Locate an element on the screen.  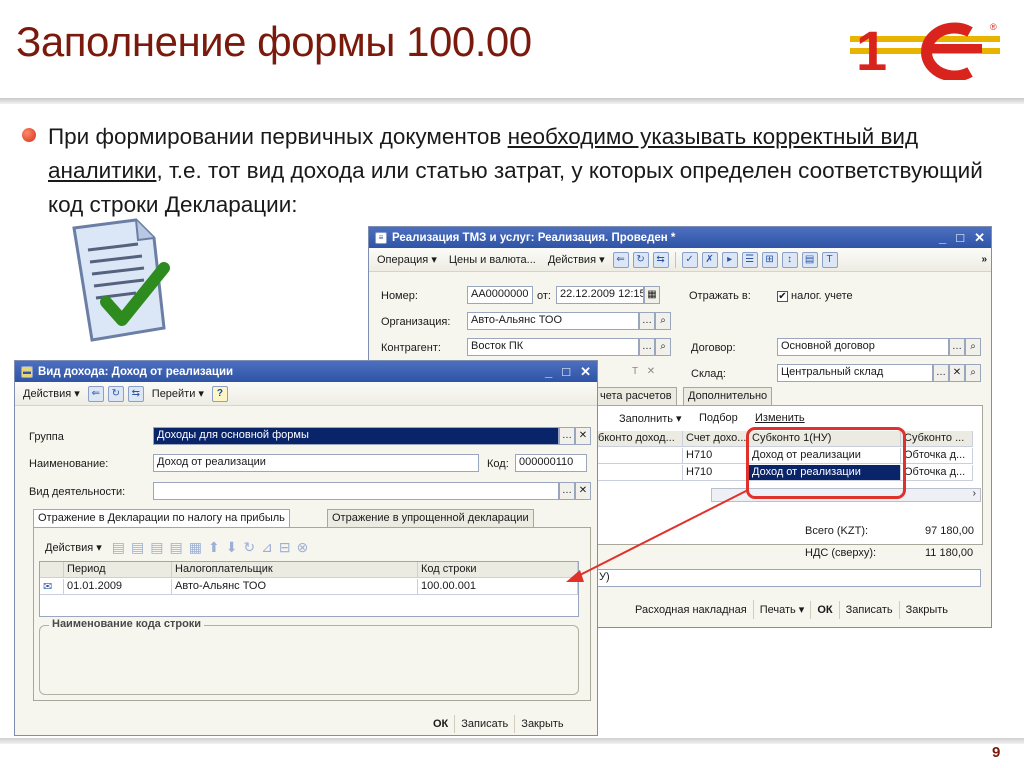
post-icon: ✓ is located at coordinates (689, 259).